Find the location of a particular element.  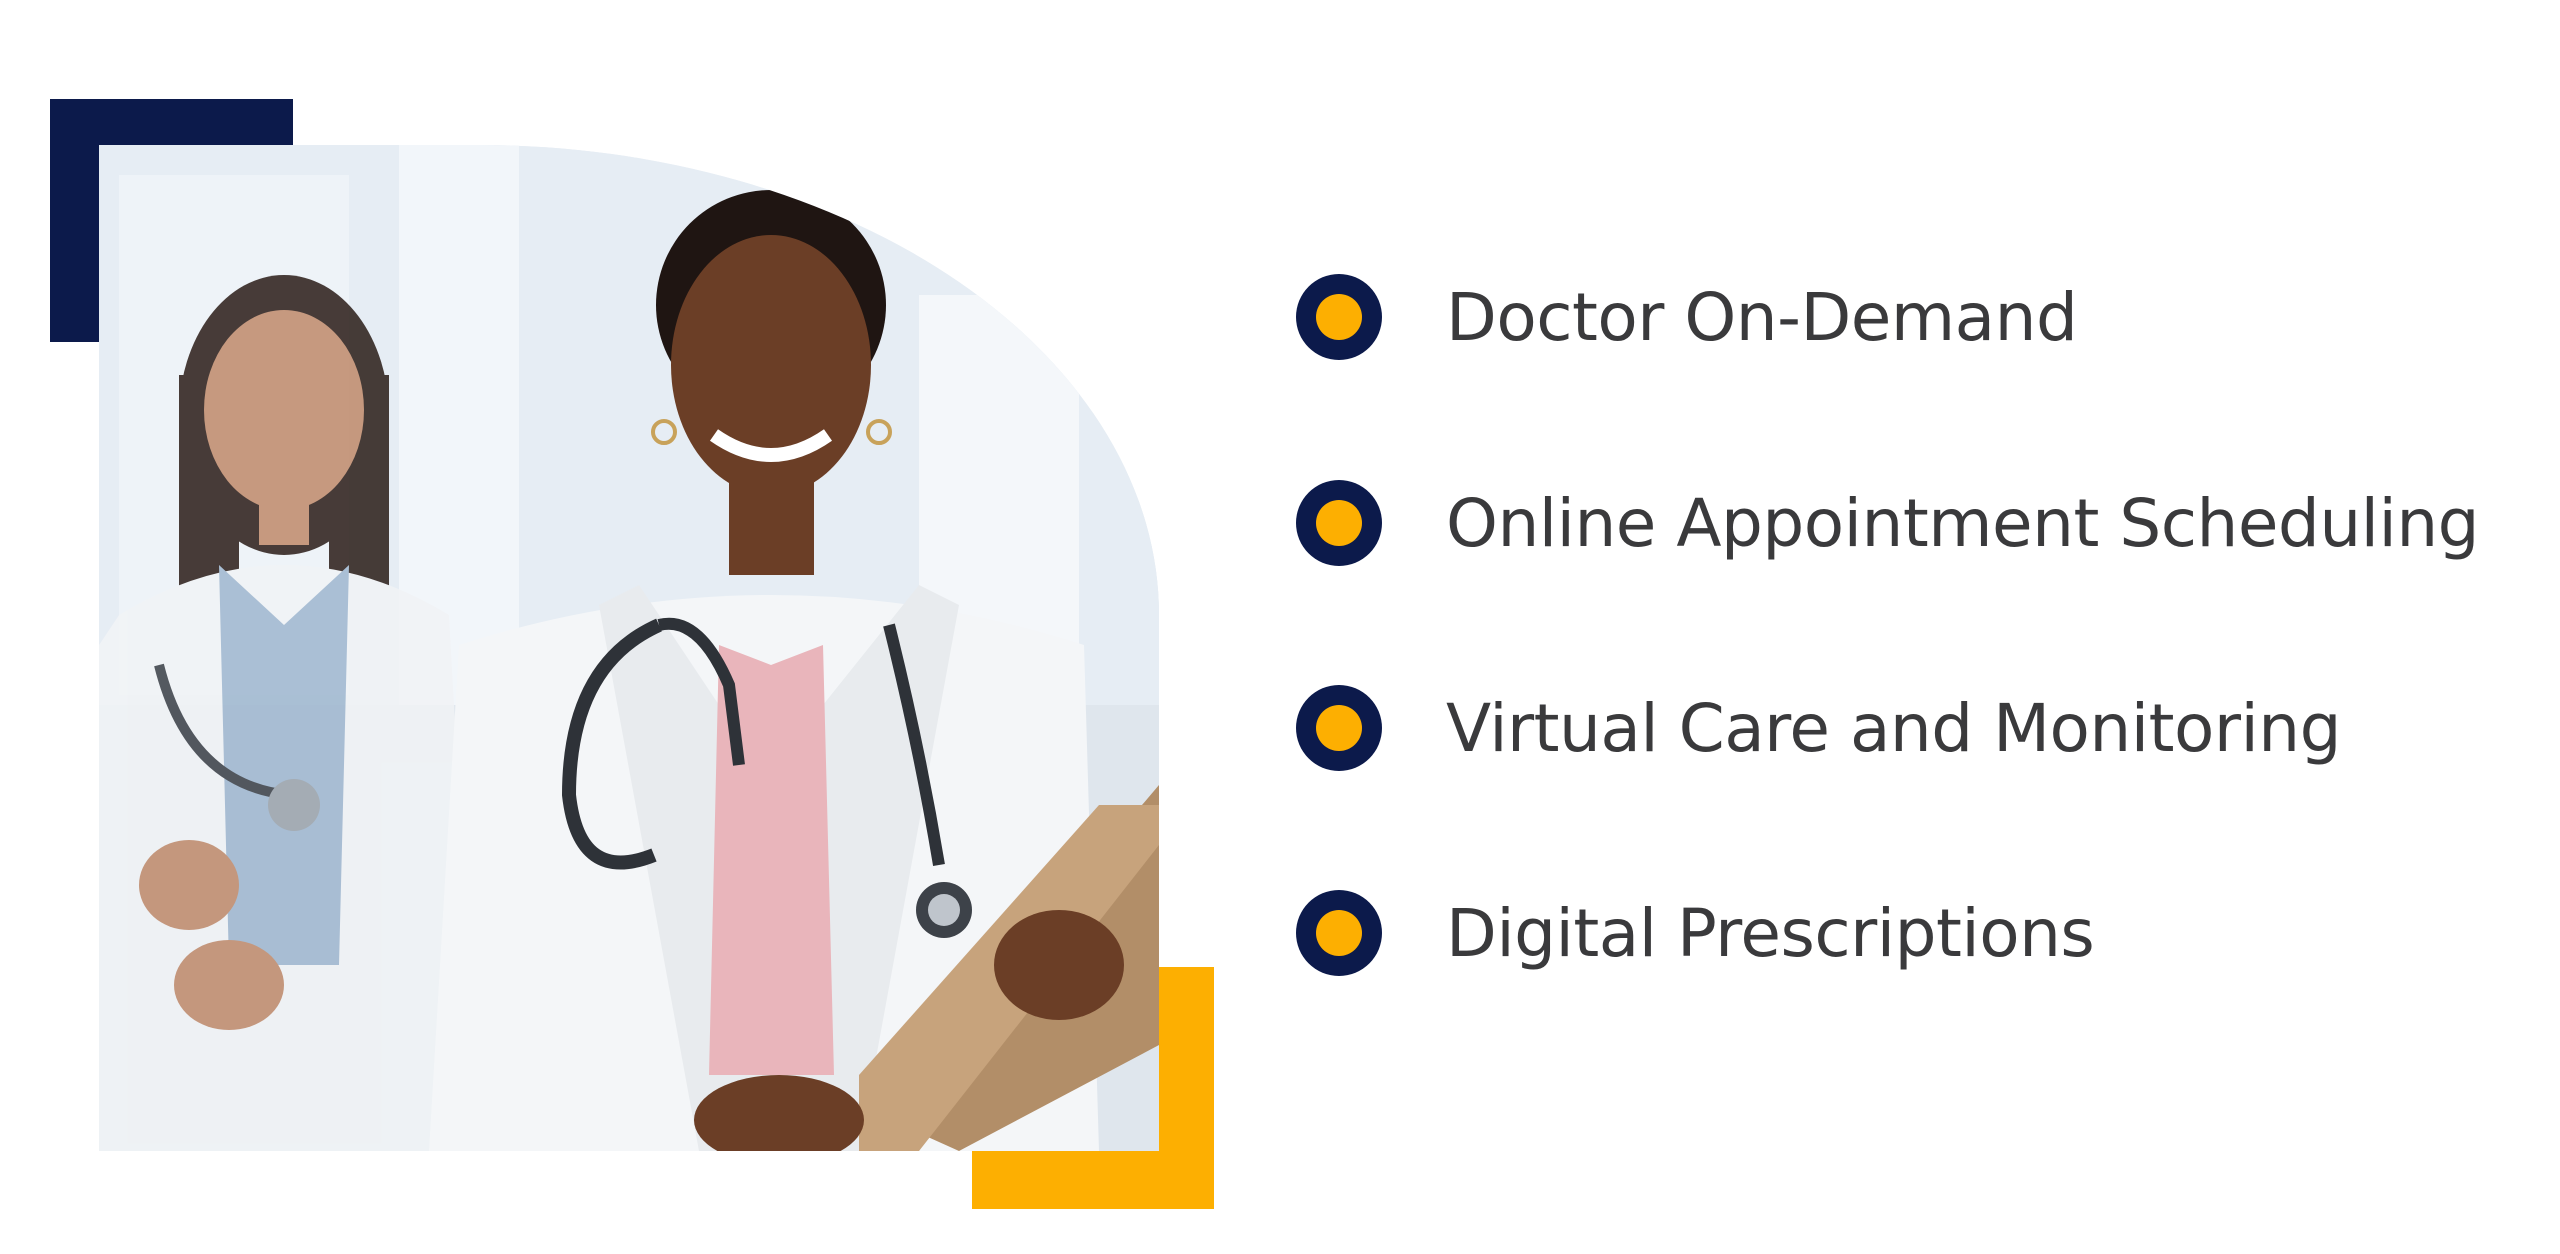

feature-item: Digital Prescriptions is located at coordinates (1695, 933).